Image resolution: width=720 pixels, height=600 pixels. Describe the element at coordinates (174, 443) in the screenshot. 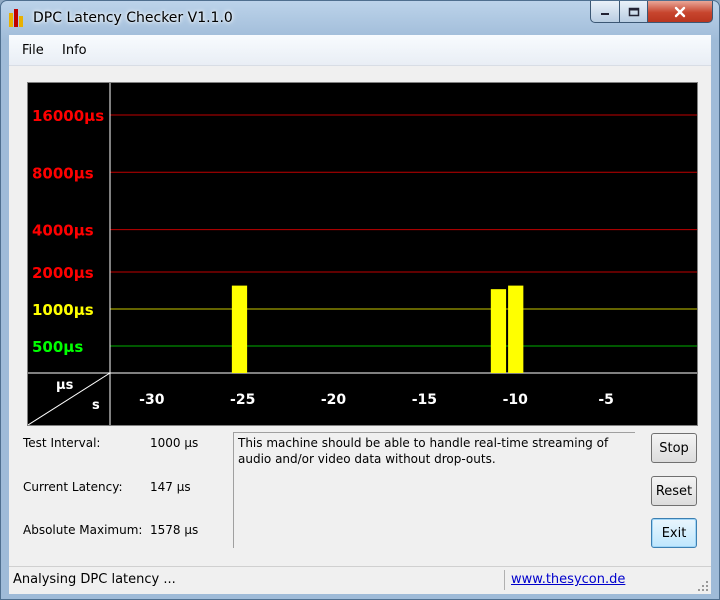

I see `test-interval-value: 1000 µs` at that location.